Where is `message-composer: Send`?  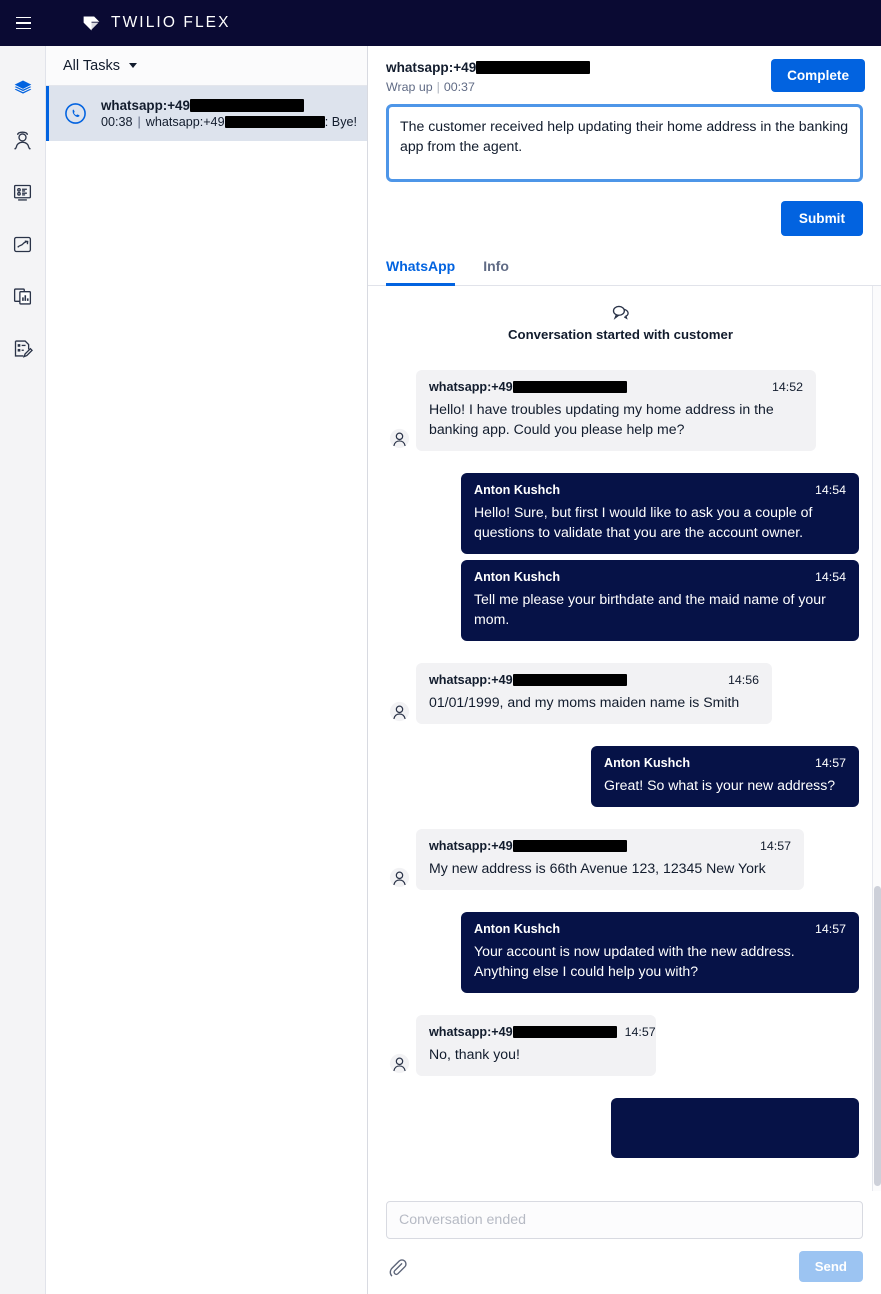
message-composer: Send is located at coordinates (624, 1242).